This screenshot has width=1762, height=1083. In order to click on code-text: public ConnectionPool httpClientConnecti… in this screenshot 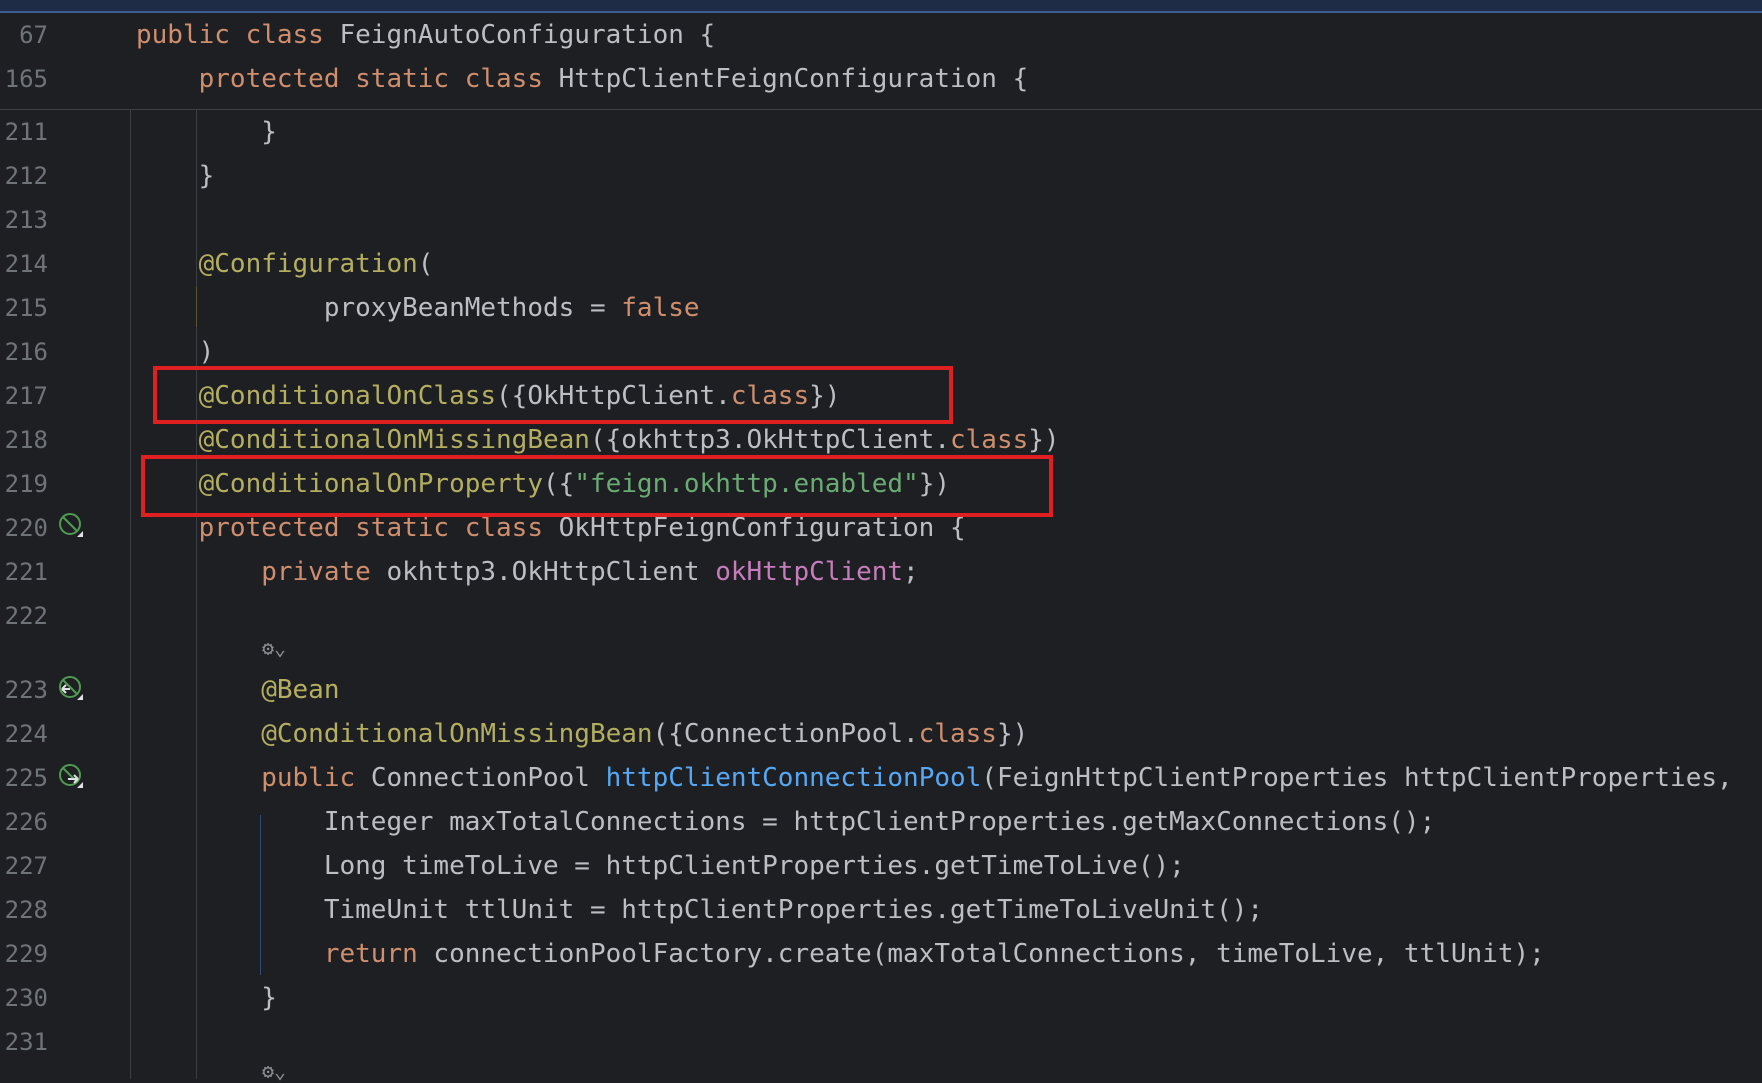, I will do `click(934, 778)`.